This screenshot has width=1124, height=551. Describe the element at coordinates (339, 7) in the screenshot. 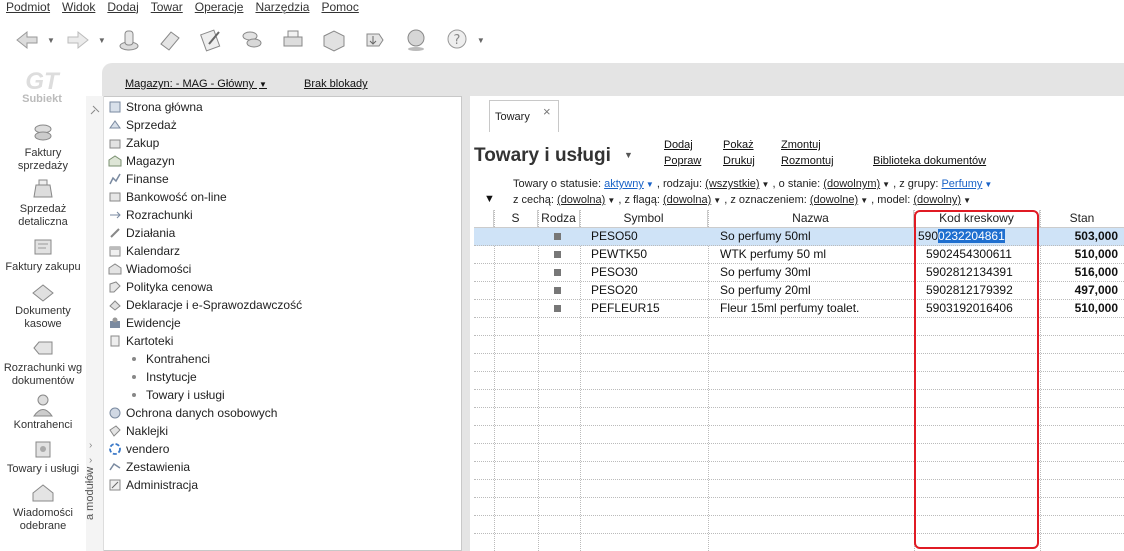

I see `menu-pomoc: Pomoc` at that location.